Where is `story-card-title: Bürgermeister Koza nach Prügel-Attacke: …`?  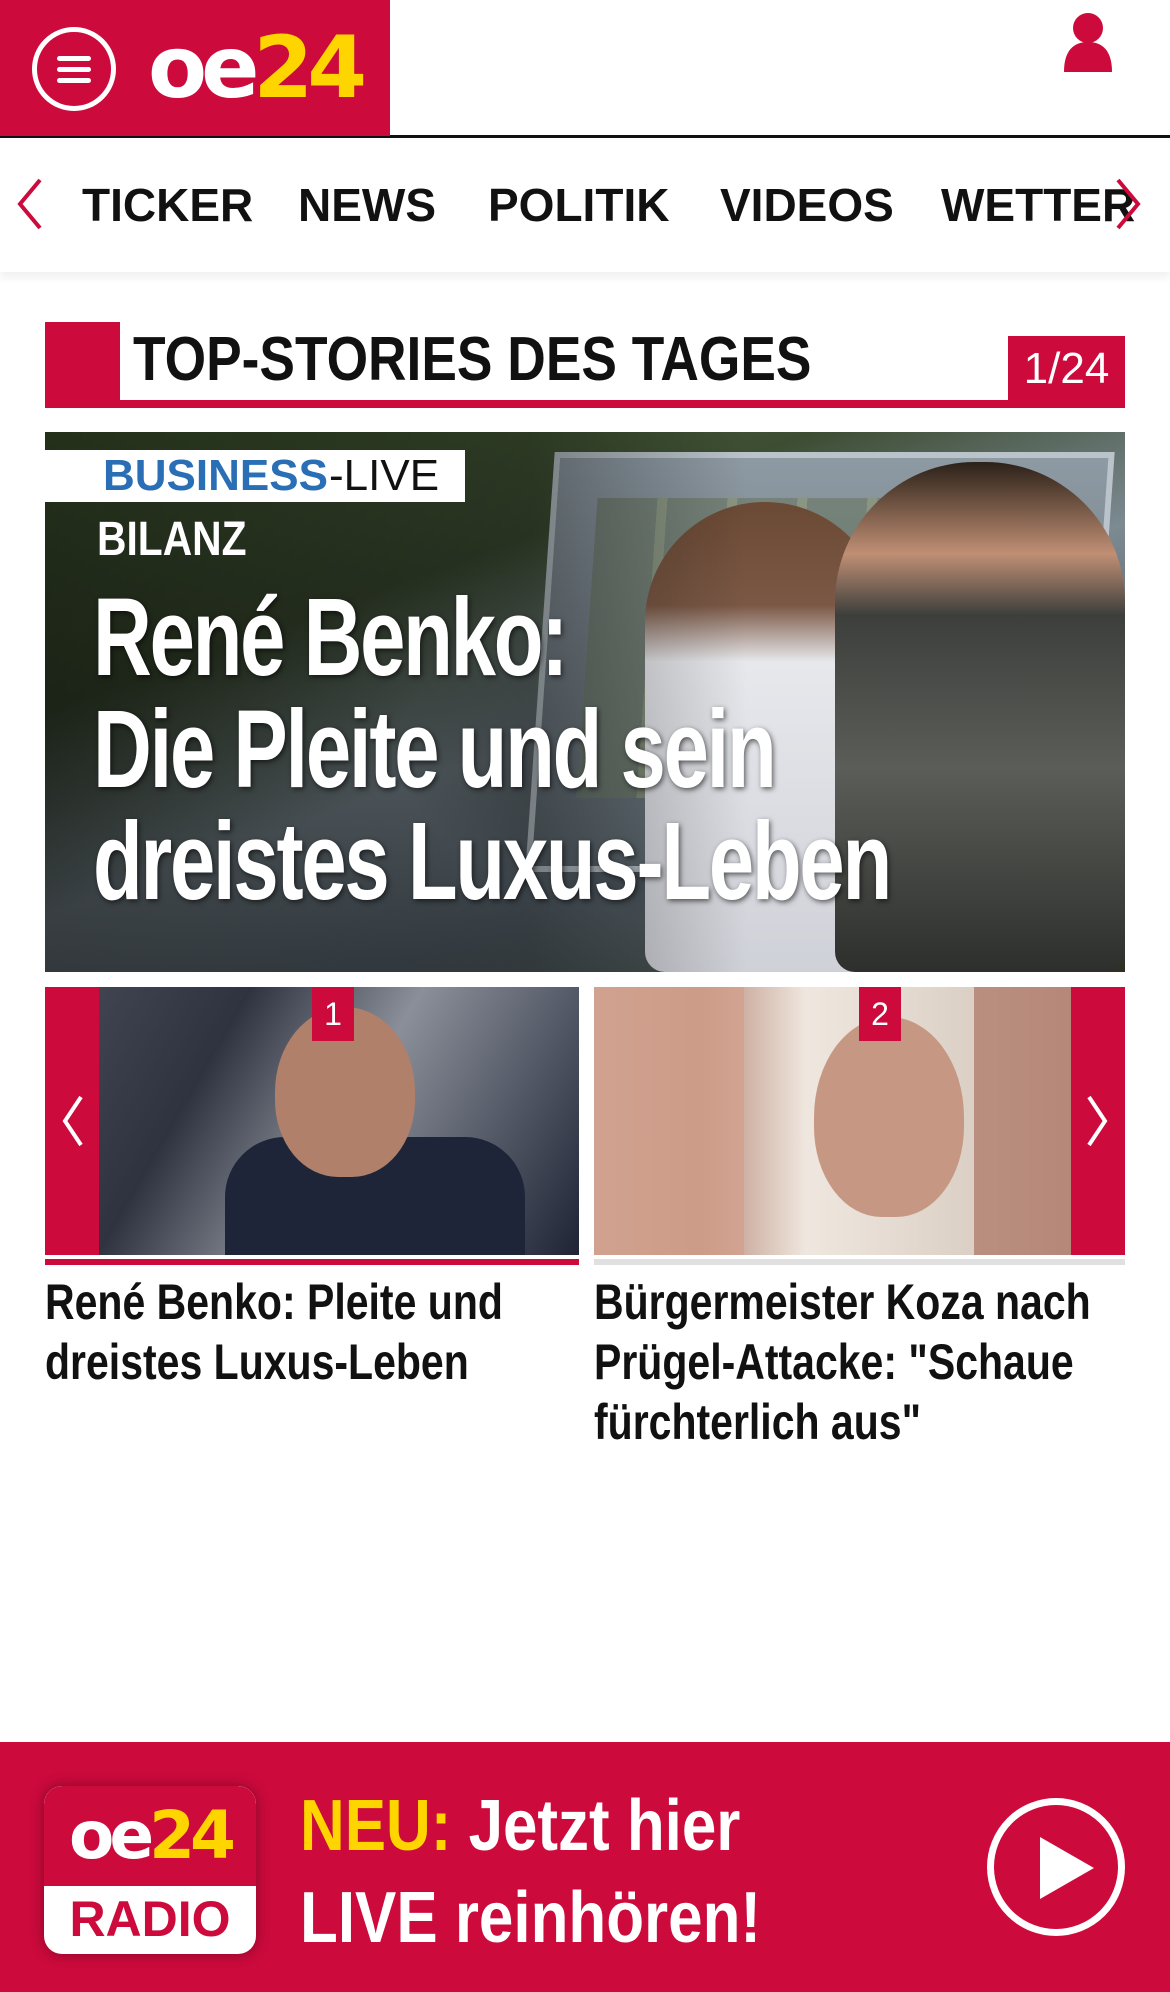 story-card-title: Bürgermeister Koza nach Prügel-Attacke: … is located at coordinates (856, 1362).